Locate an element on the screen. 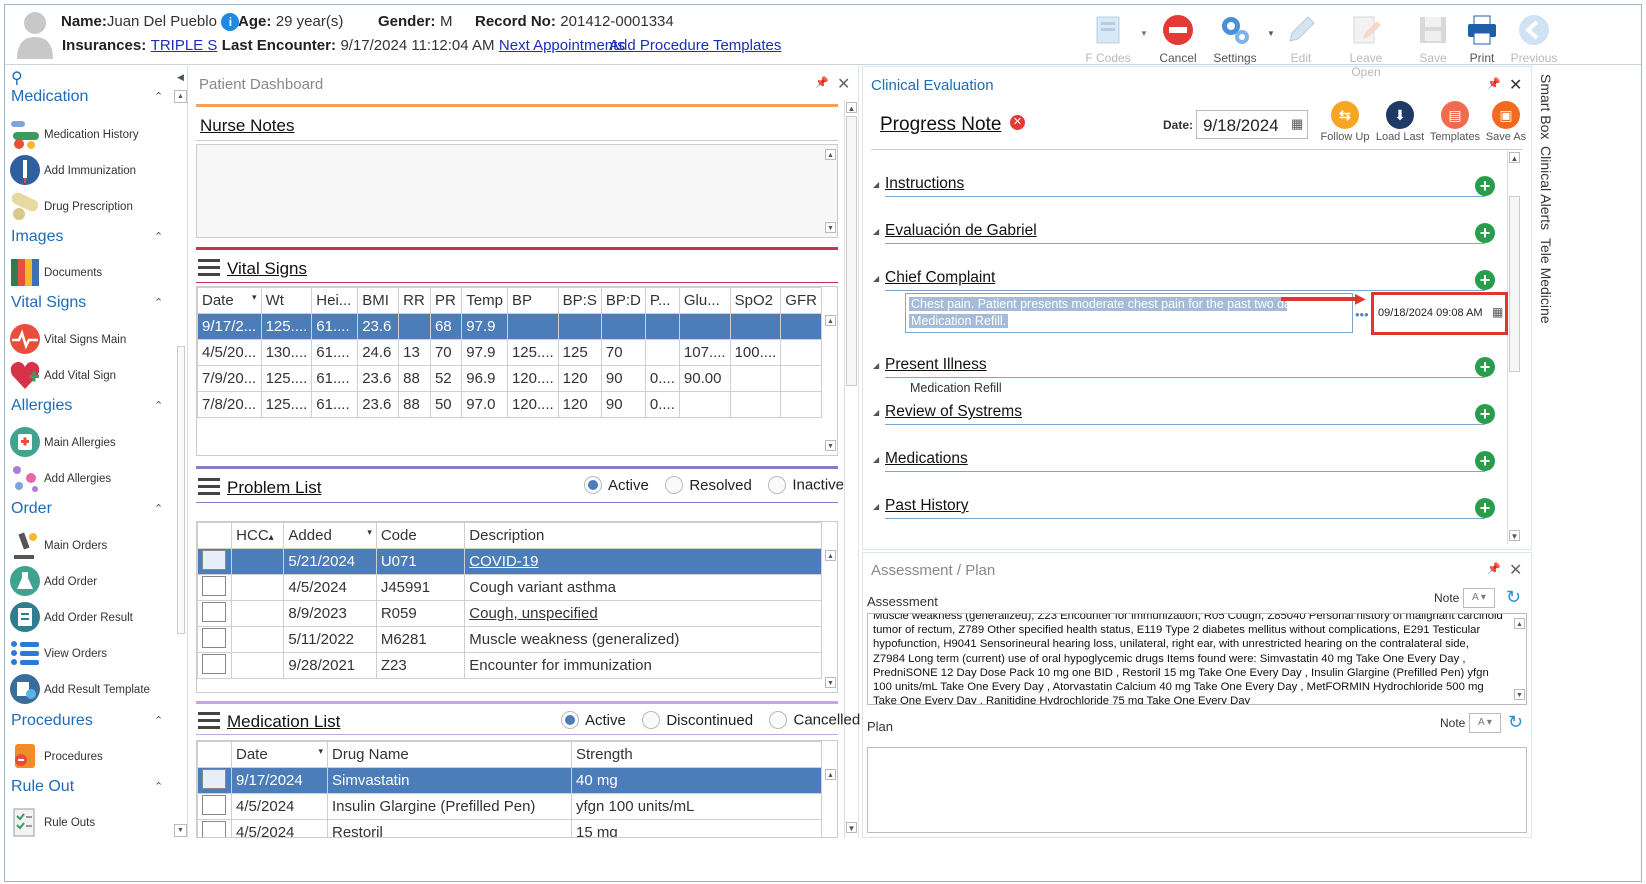 The height and width of the screenshot is (884, 1646). column-header: RR is located at coordinates (414, 300).